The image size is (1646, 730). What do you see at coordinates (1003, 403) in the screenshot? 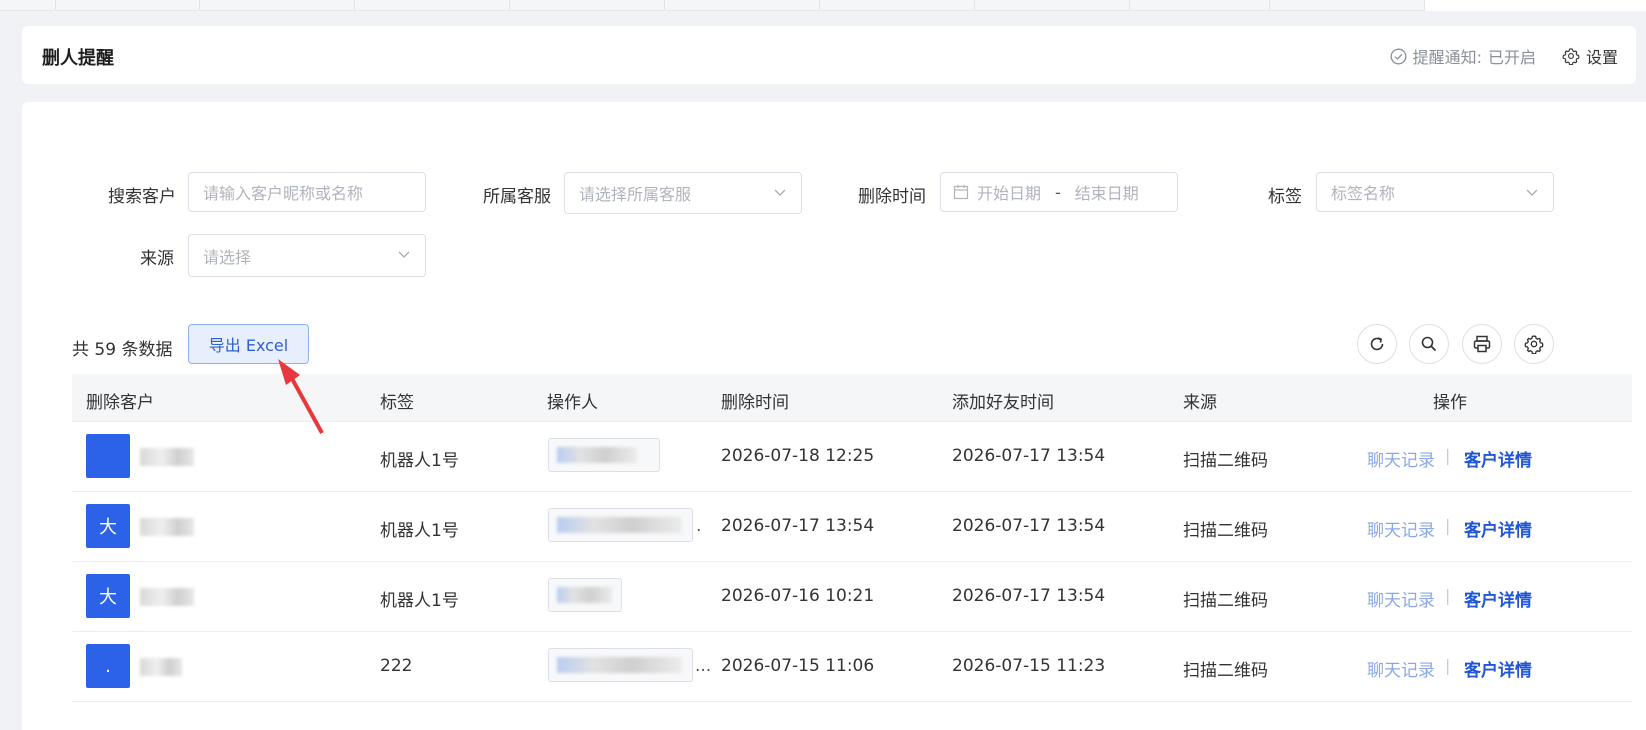
I see `column-header: 添加好友时间` at bounding box center [1003, 403].